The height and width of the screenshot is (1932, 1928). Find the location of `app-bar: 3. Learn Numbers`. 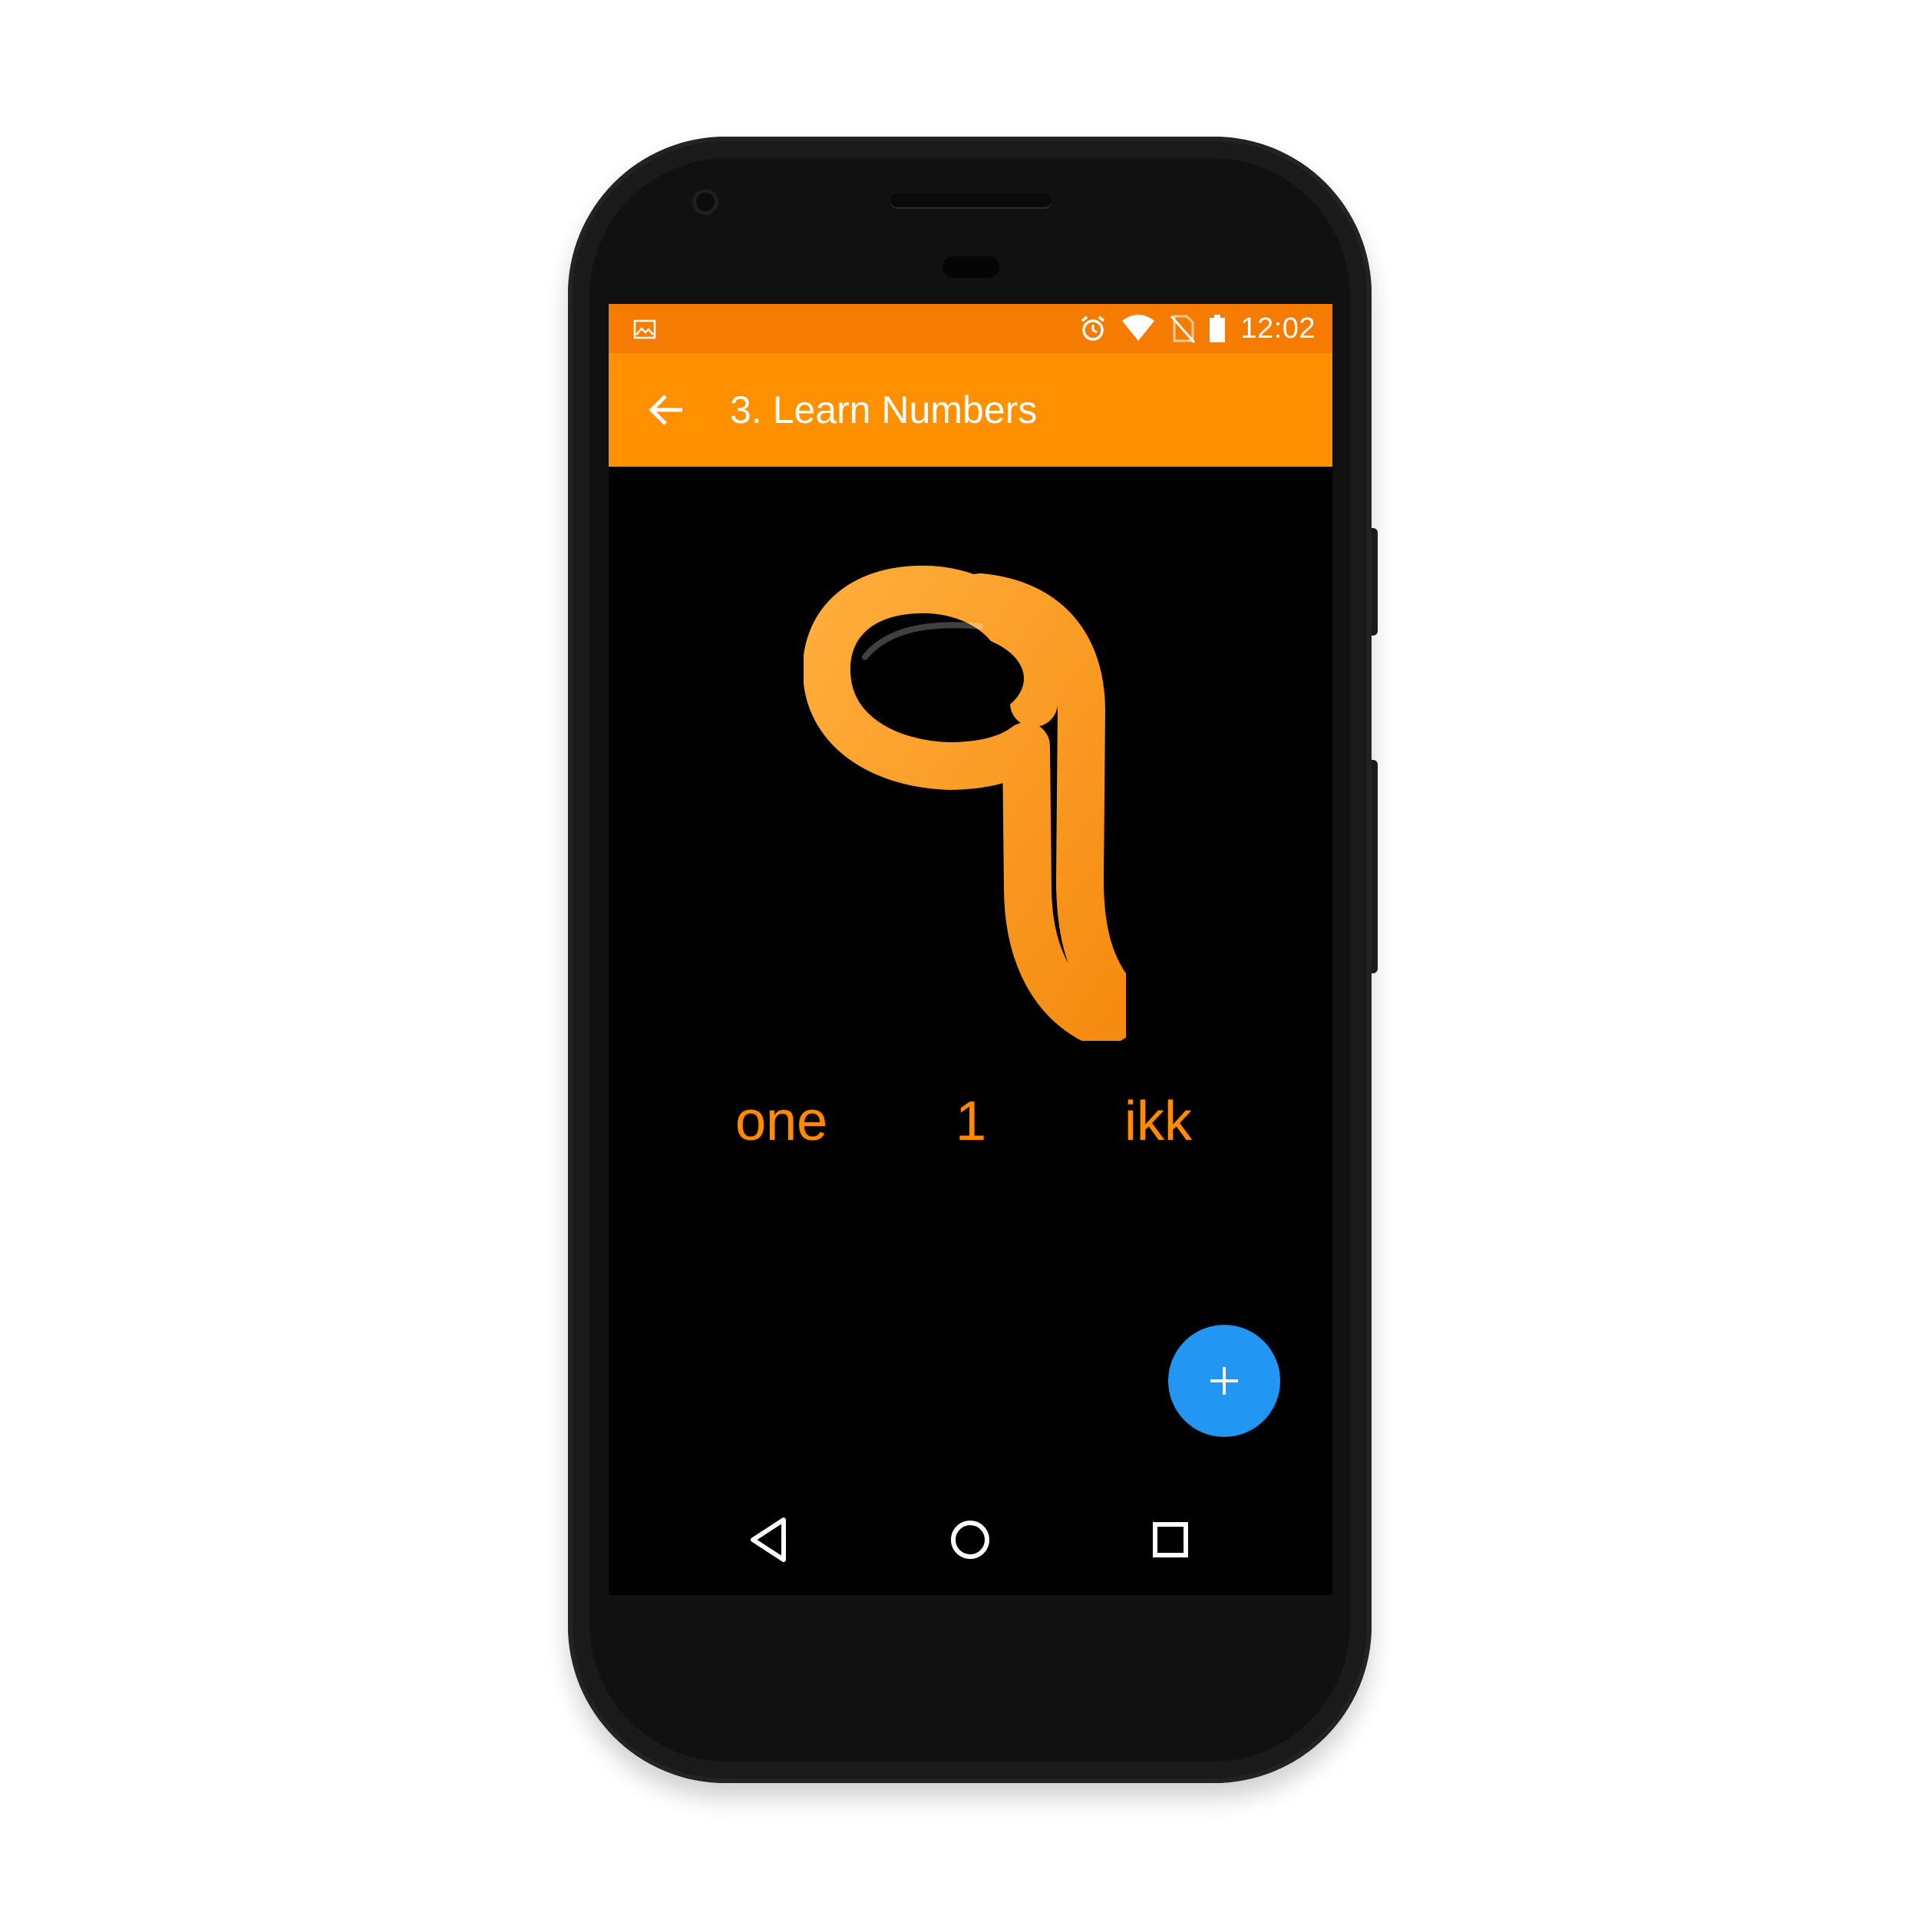

app-bar: 3. Learn Numbers is located at coordinates (971, 410).